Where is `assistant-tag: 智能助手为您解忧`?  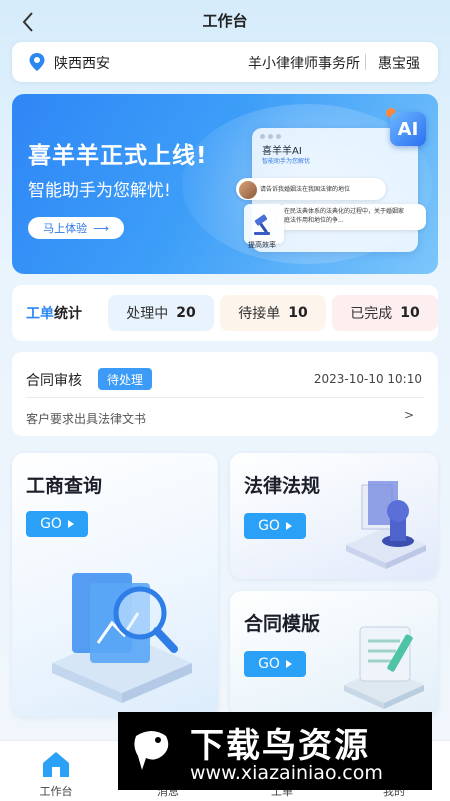
assistant-tag: 智能助手为您解忧 is located at coordinates (286, 161).